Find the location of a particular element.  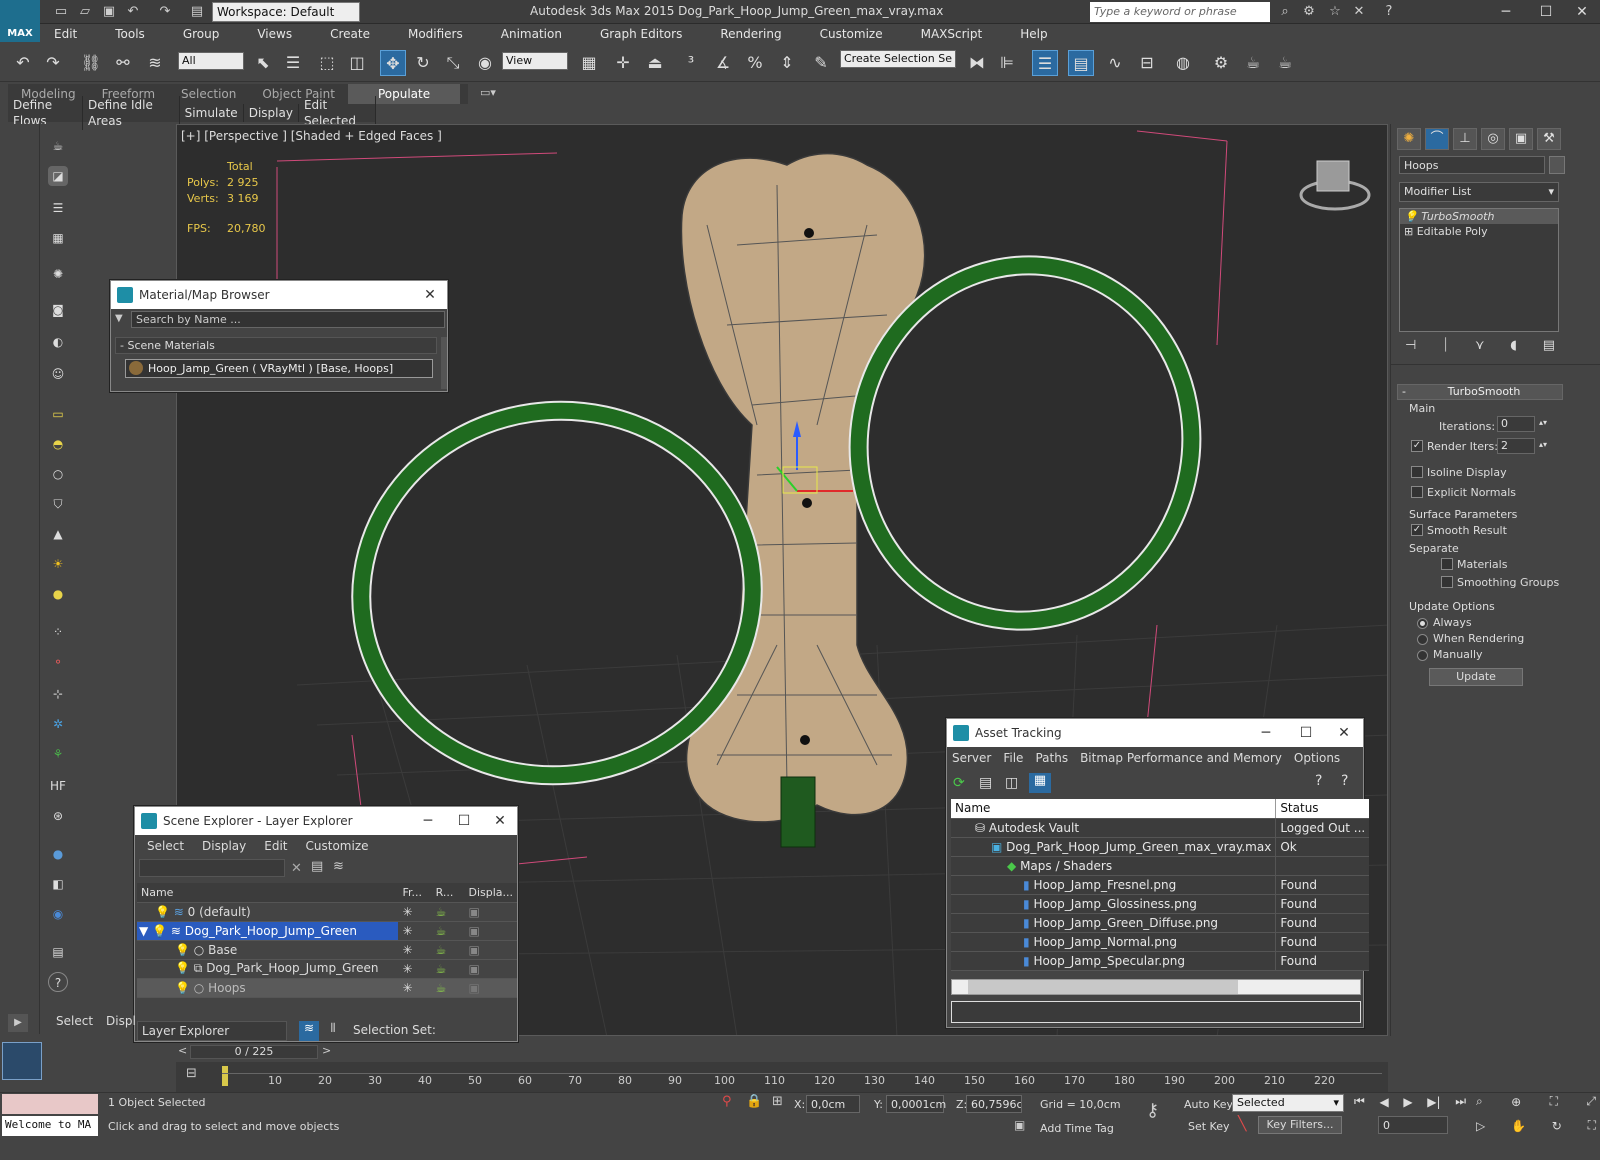

fur-icon: ⊛ is located at coordinates (58, 816).